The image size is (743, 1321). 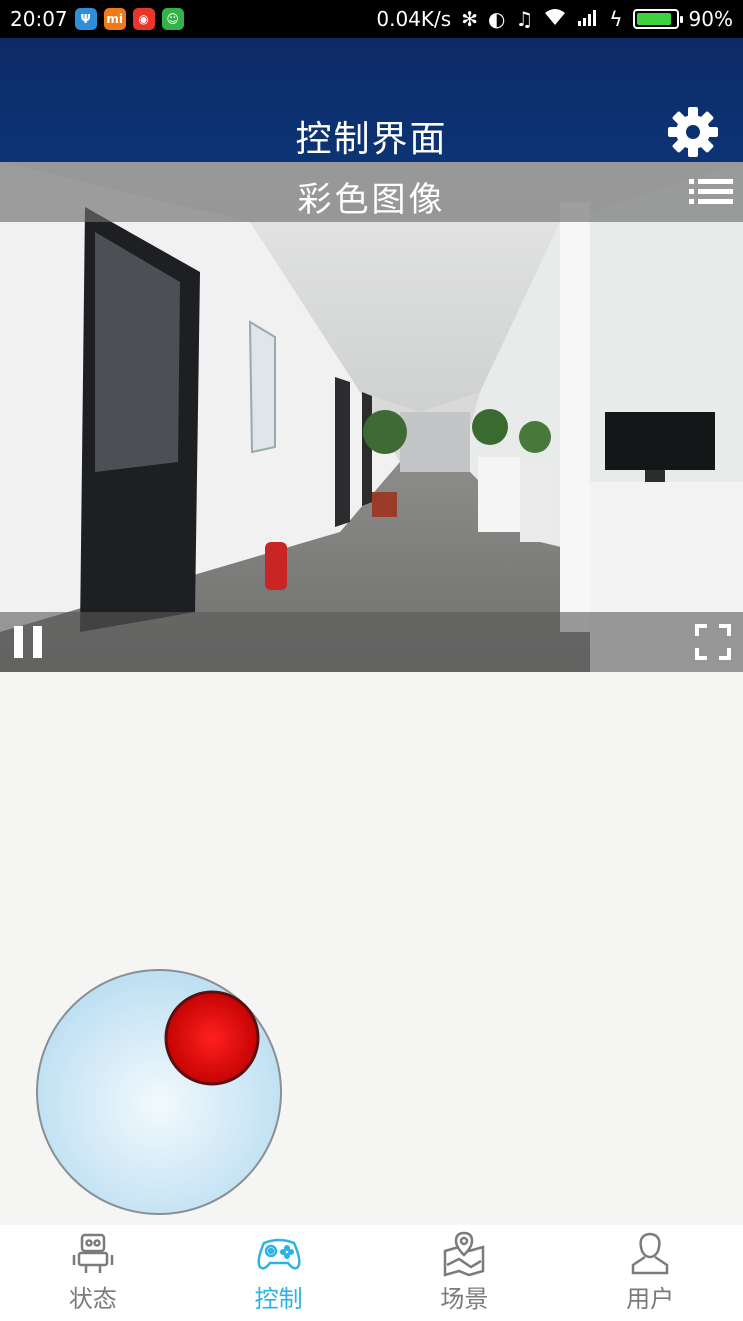 I want to click on weibo-icon: ◉, so click(x=143, y=19).